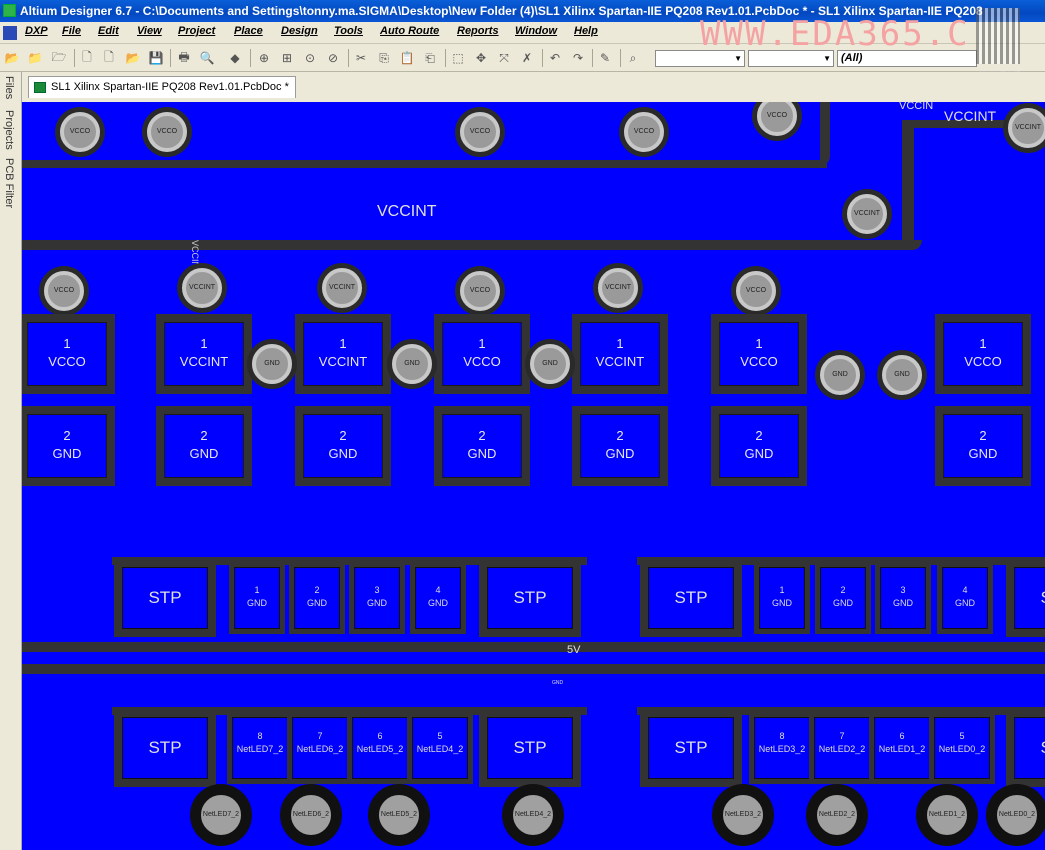 The height and width of the screenshot is (850, 1045). What do you see at coordinates (9, 183) in the screenshot?
I see `tab-pcb-filter: PCB Filter` at bounding box center [9, 183].